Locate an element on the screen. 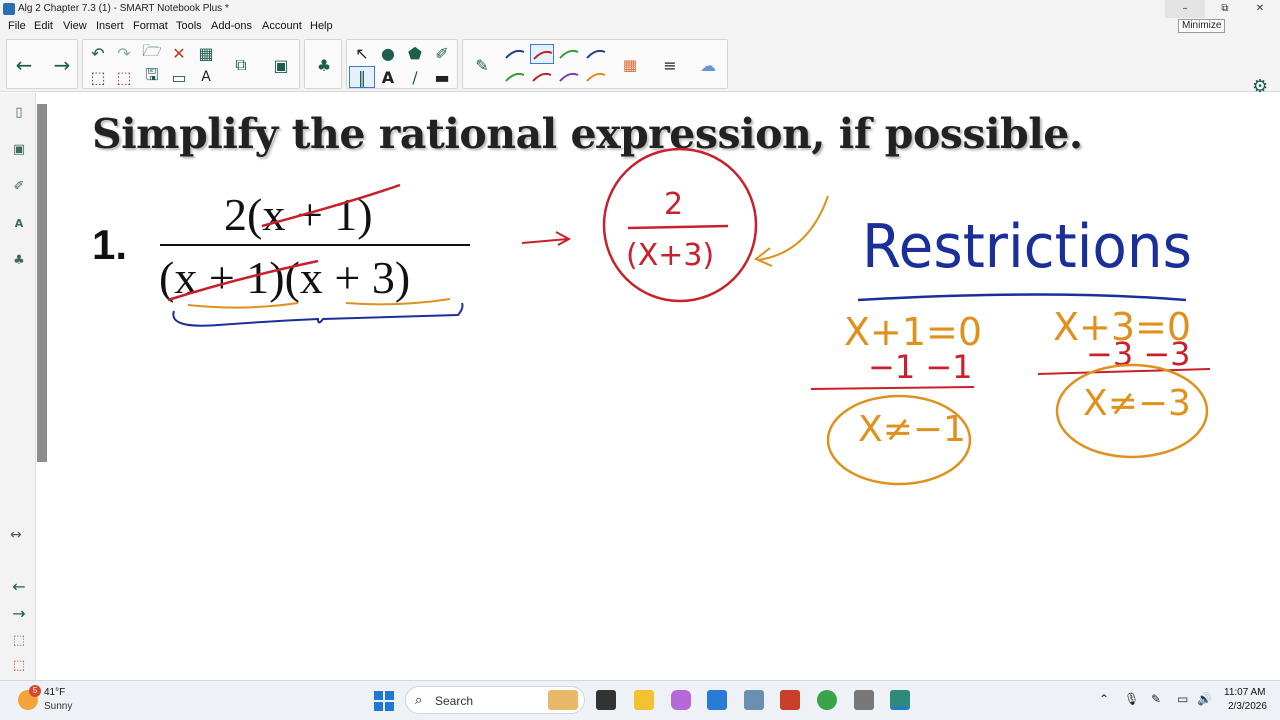 The height and width of the screenshot is (720, 1280). pens-icon: ‖ is located at coordinates (362, 77).